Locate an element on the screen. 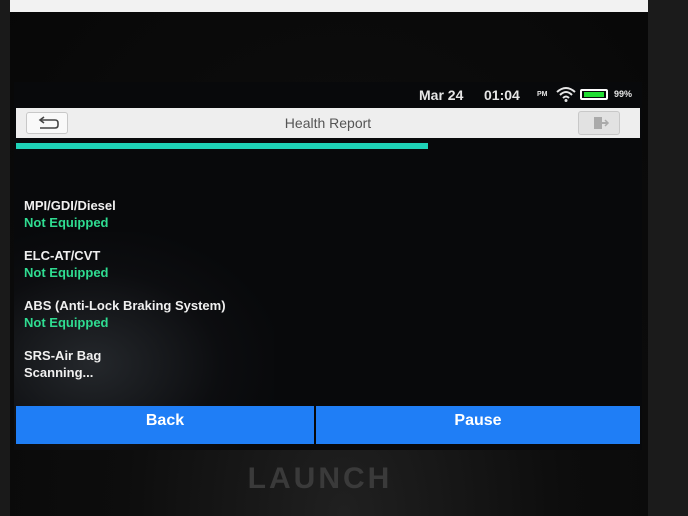  status-date: Mar 24 is located at coordinates (441, 95).